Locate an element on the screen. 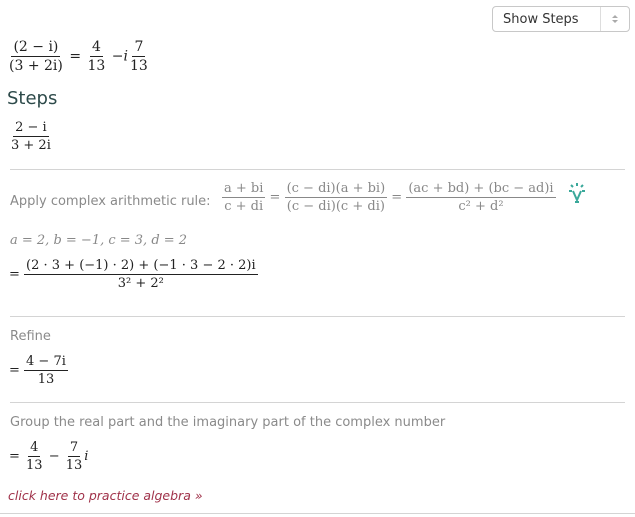 This screenshot has width=635, height=517. show-steps-select: Show Steps is located at coordinates (561, 19).